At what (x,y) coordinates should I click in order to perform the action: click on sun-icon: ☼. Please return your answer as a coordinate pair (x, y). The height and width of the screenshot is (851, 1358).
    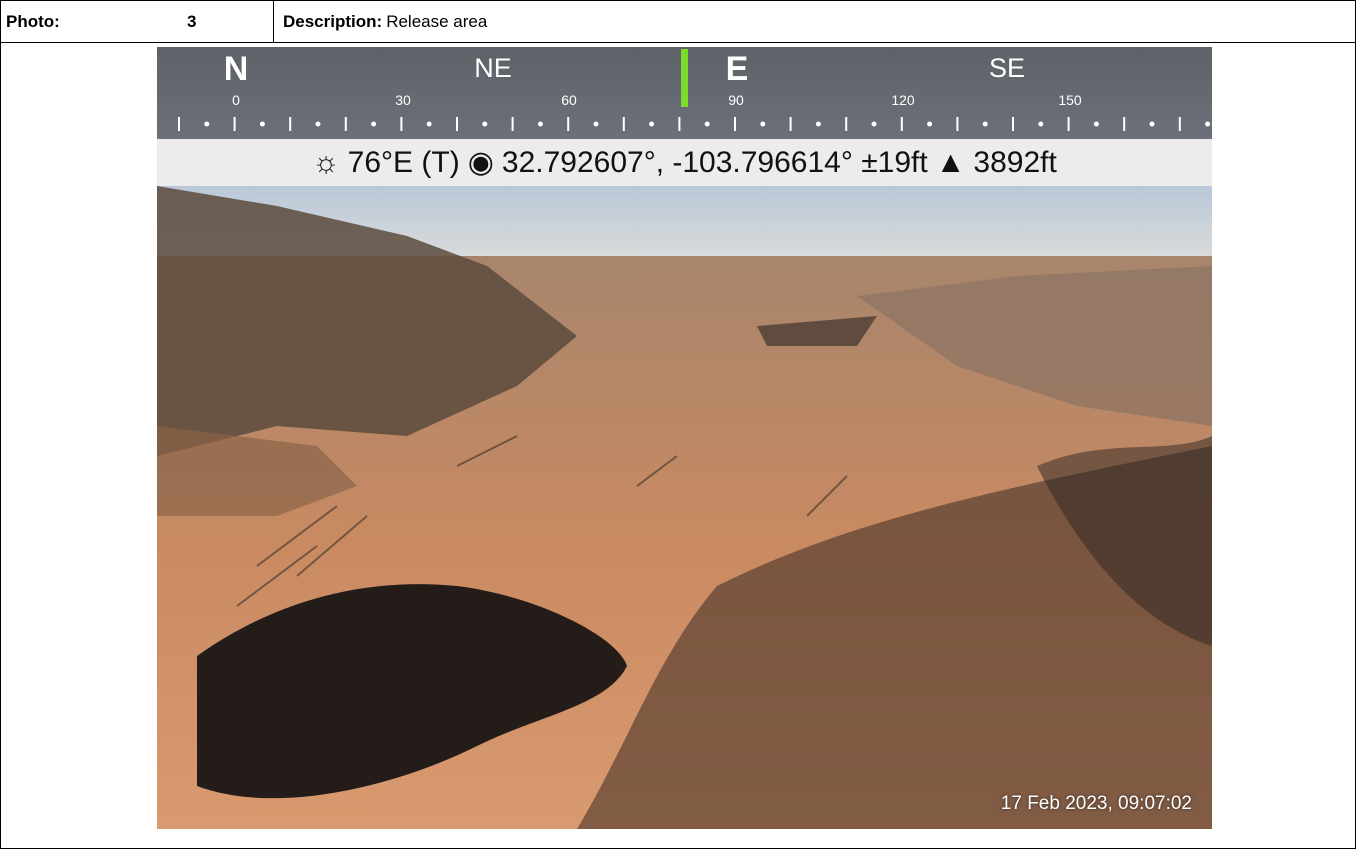
    Looking at the image, I should click on (326, 162).